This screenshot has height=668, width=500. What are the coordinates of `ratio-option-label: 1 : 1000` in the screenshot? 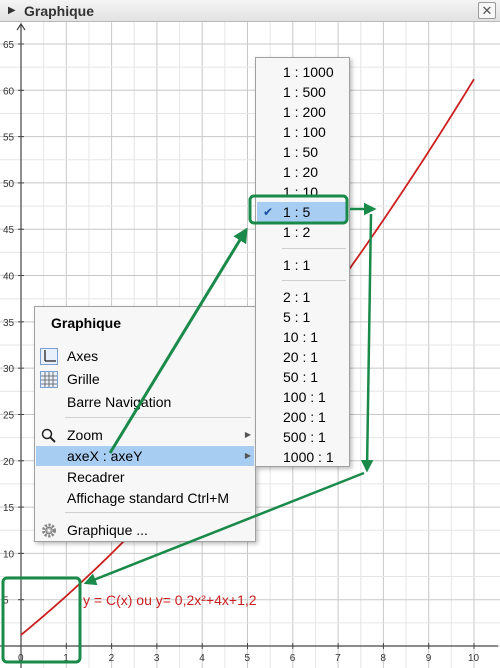 It's located at (308, 72).